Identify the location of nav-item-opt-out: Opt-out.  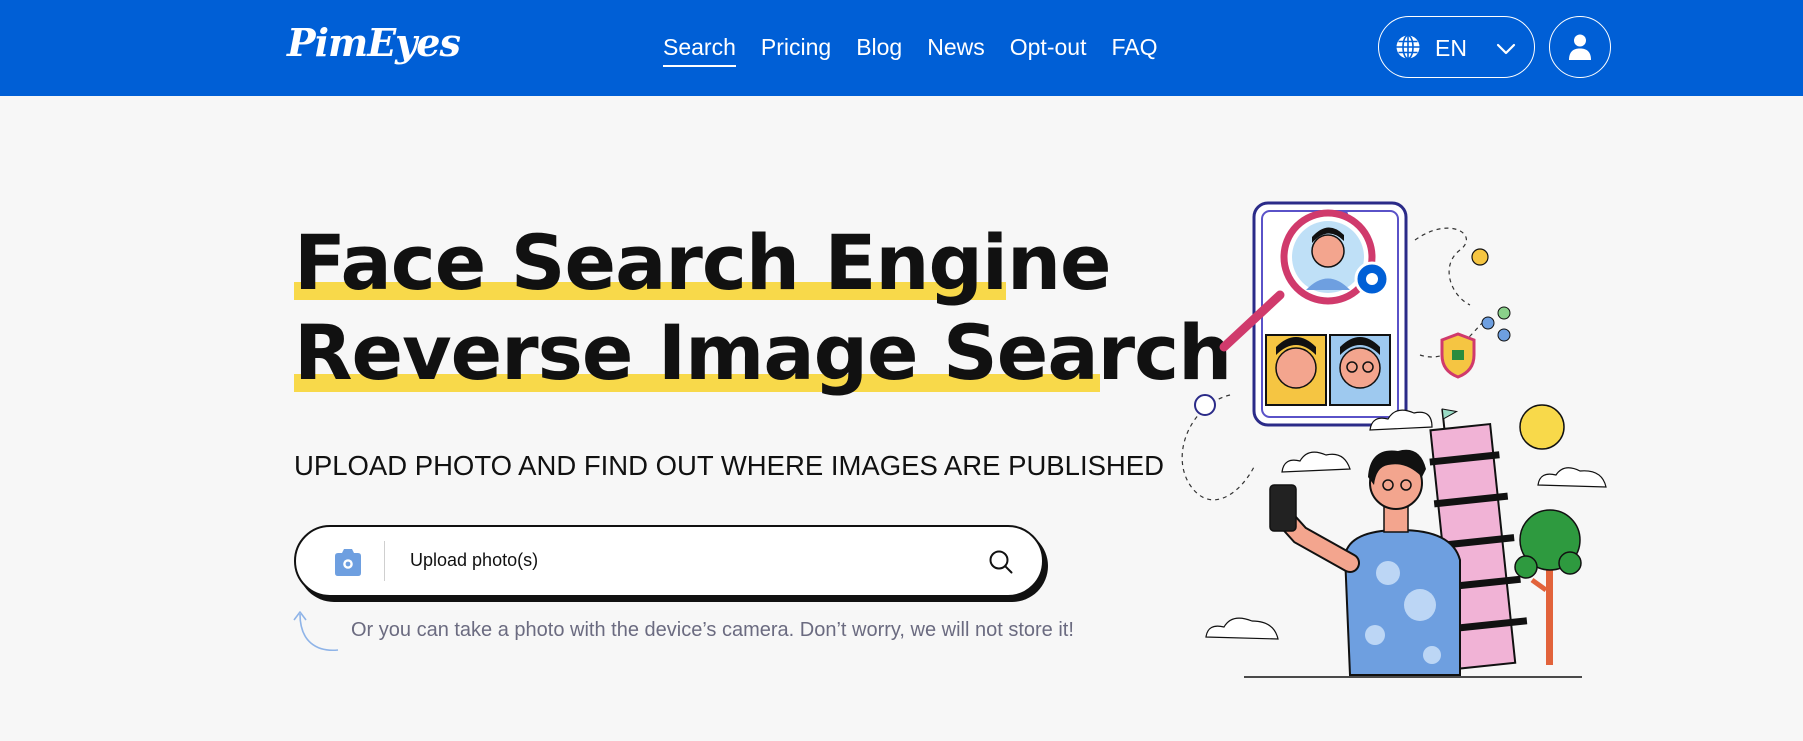
(1048, 50).